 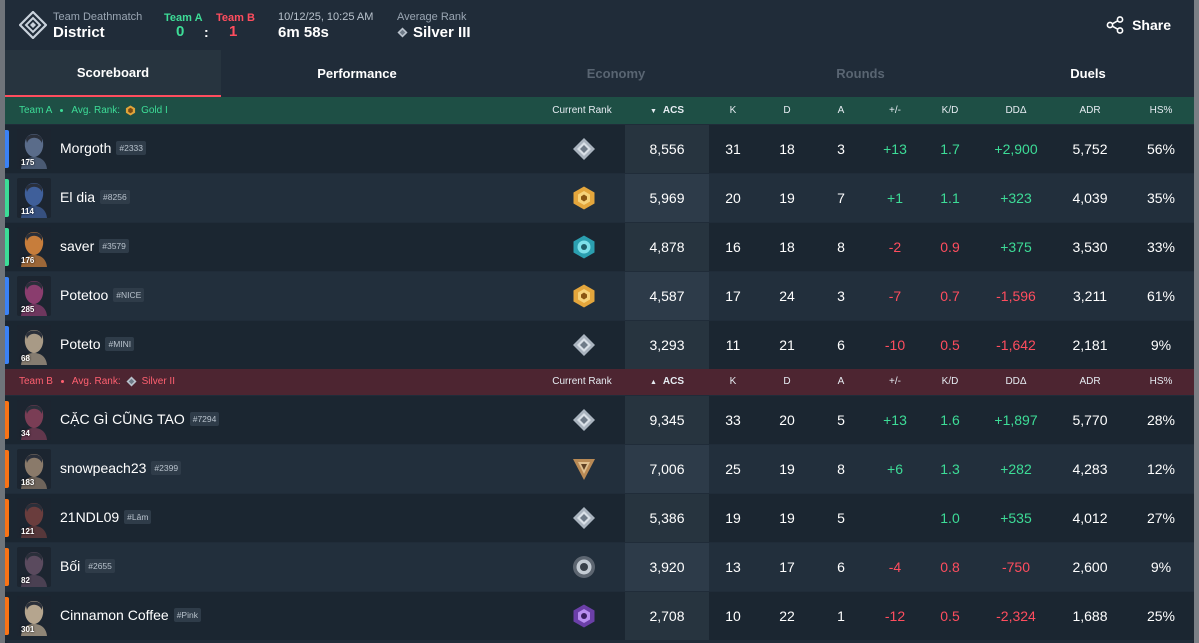 I want to click on average-rank-label: Average Rank, so click(x=432, y=17).